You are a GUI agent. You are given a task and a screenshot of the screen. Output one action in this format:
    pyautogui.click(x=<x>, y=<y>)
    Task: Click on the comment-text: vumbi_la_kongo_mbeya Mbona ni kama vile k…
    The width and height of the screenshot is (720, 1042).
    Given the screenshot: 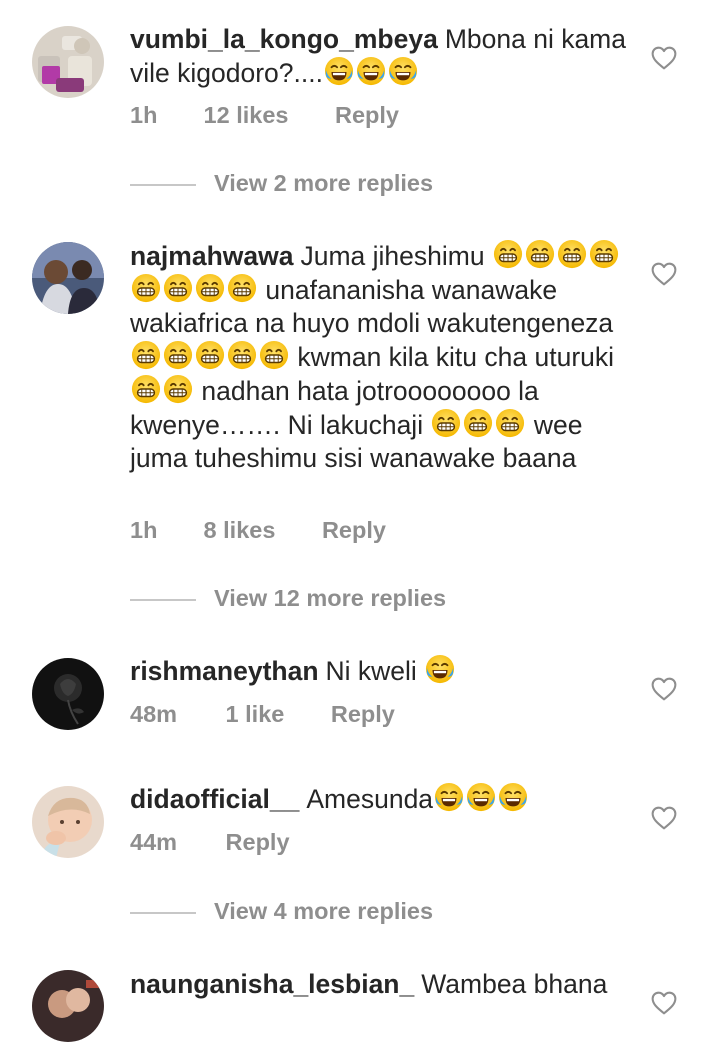 What is the action you would take?
    pyautogui.click(x=380, y=56)
    